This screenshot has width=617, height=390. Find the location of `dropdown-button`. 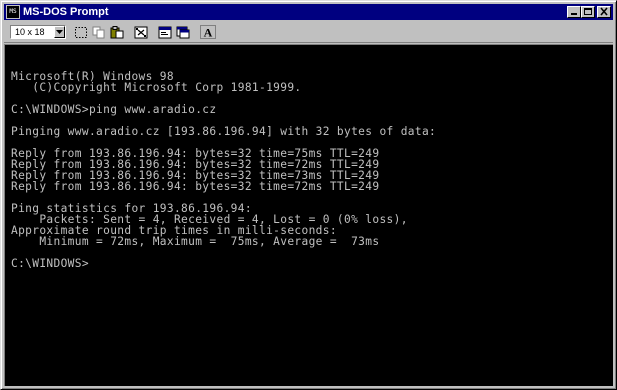

dropdown-button is located at coordinates (59, 32).